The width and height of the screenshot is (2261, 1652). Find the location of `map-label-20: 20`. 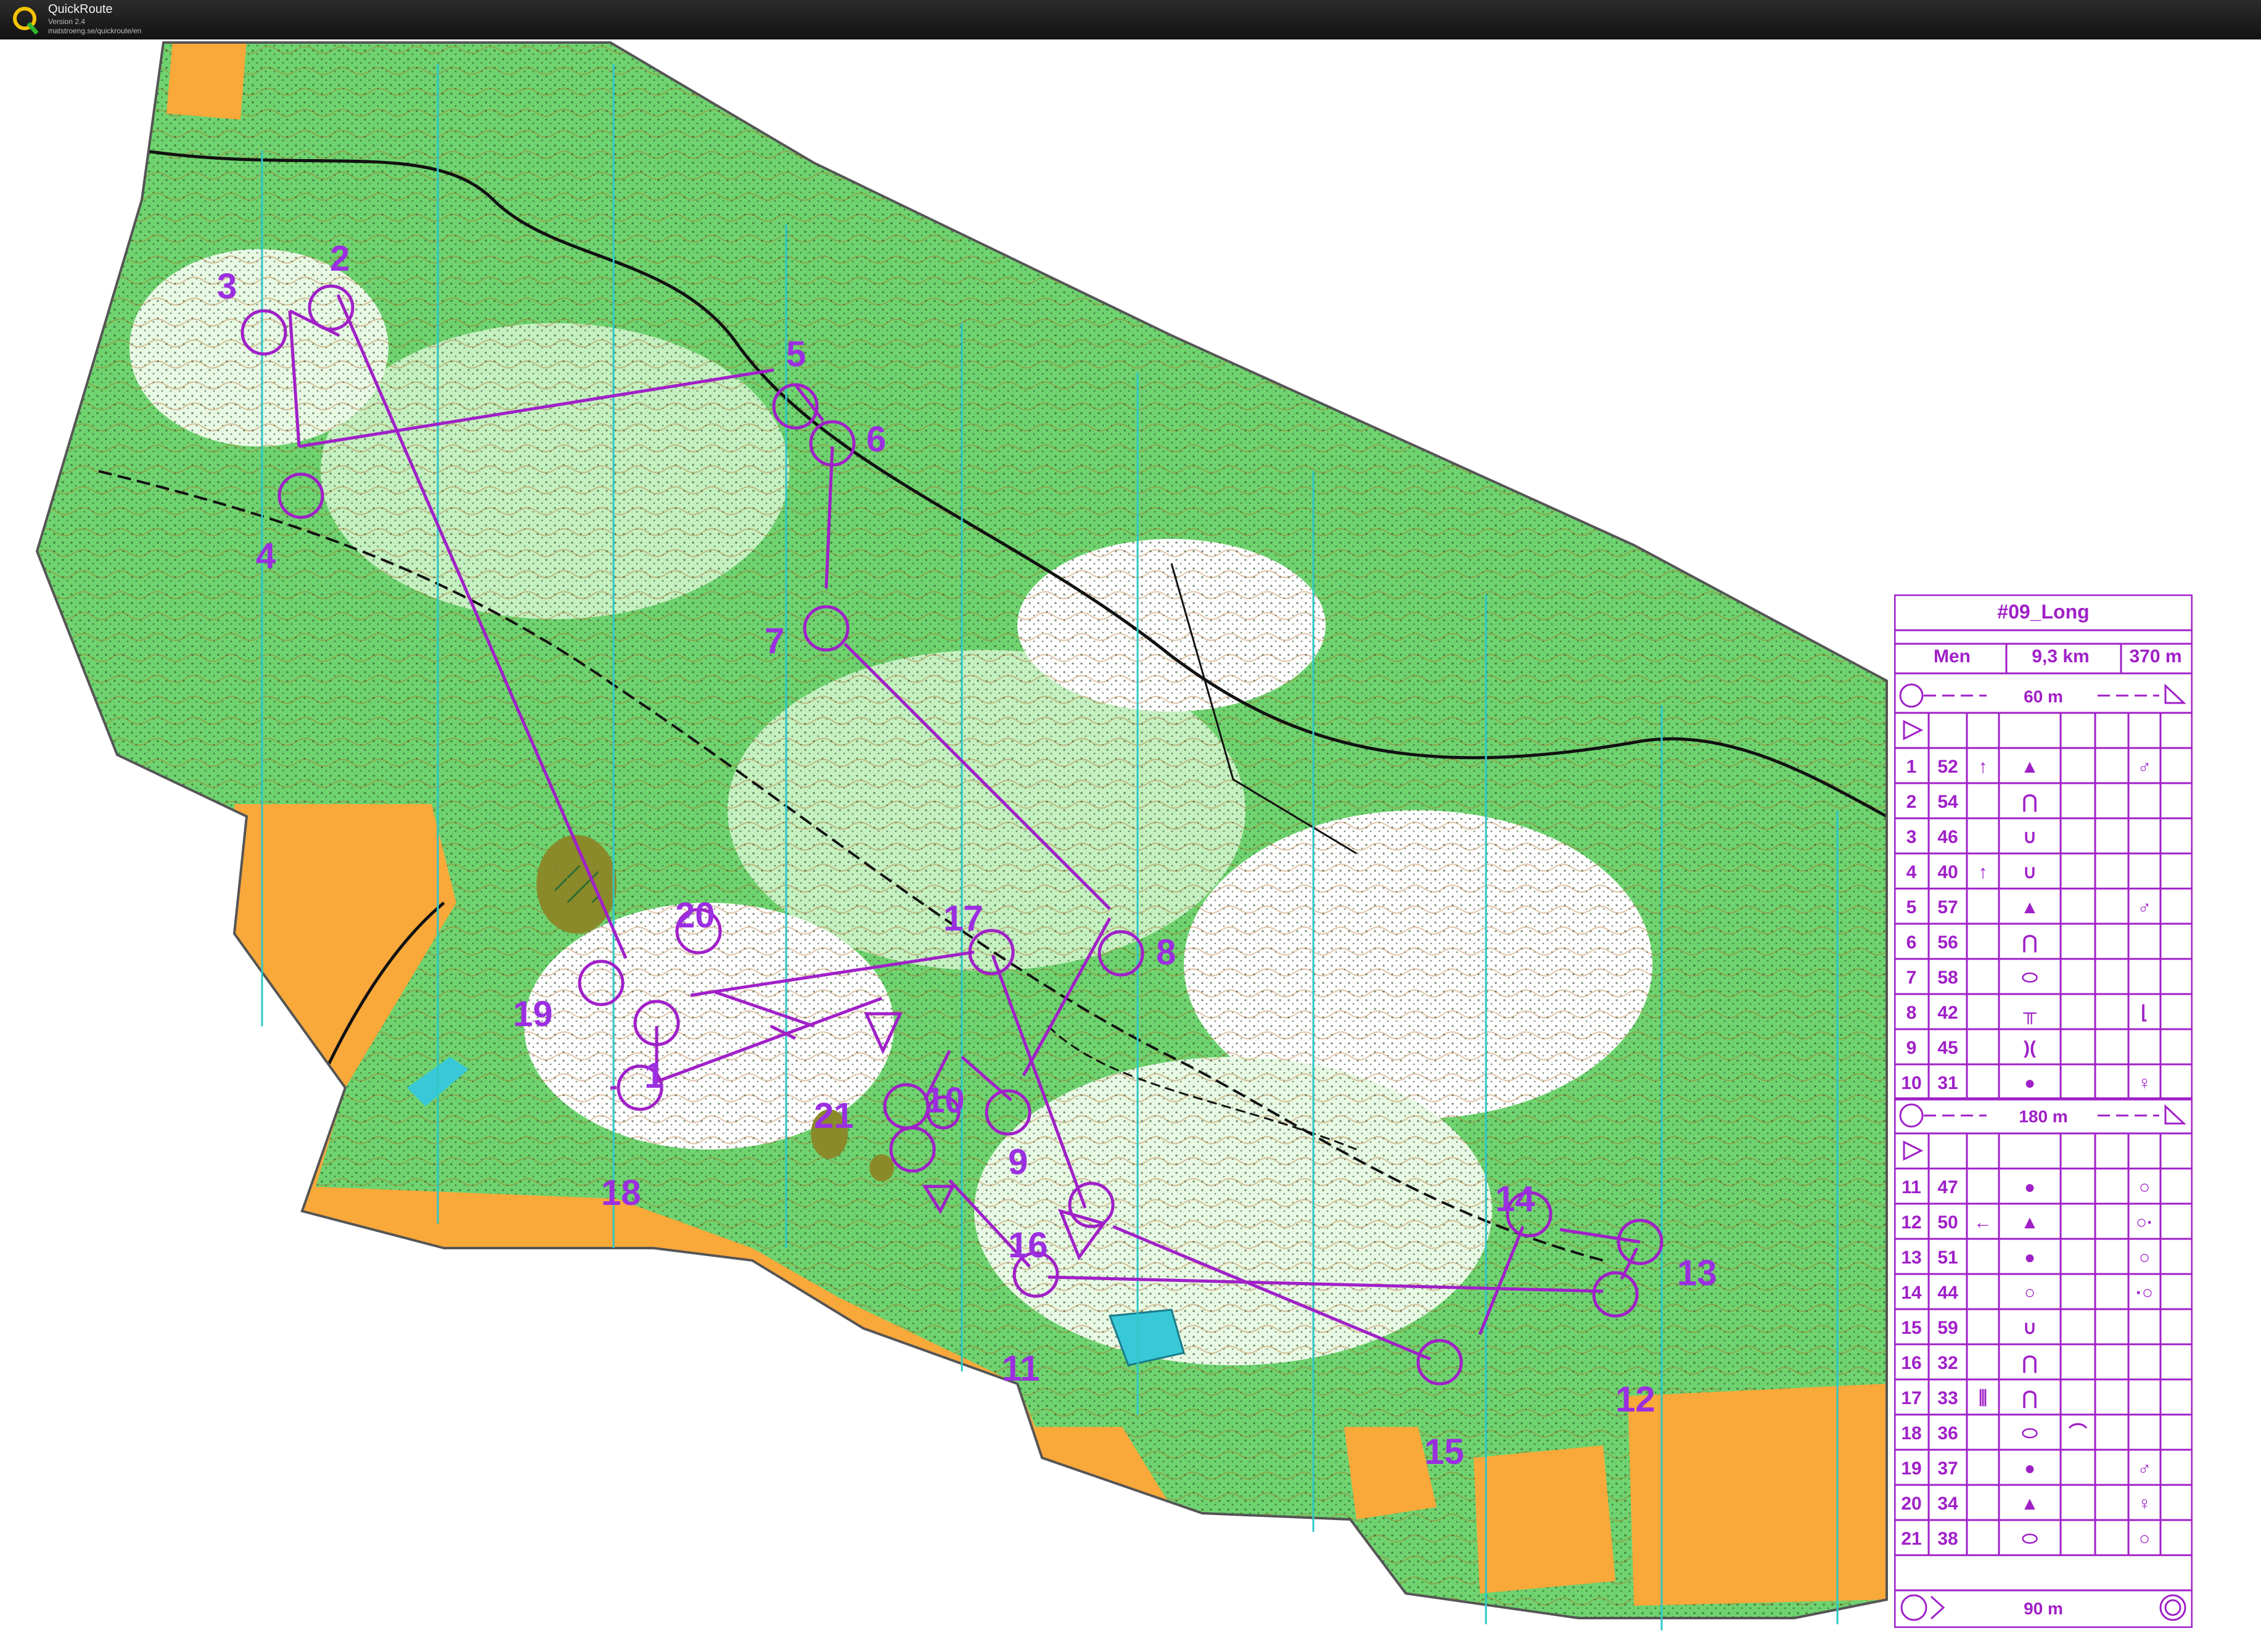

map-label-20: 20 is located at coordinates (695, 915).